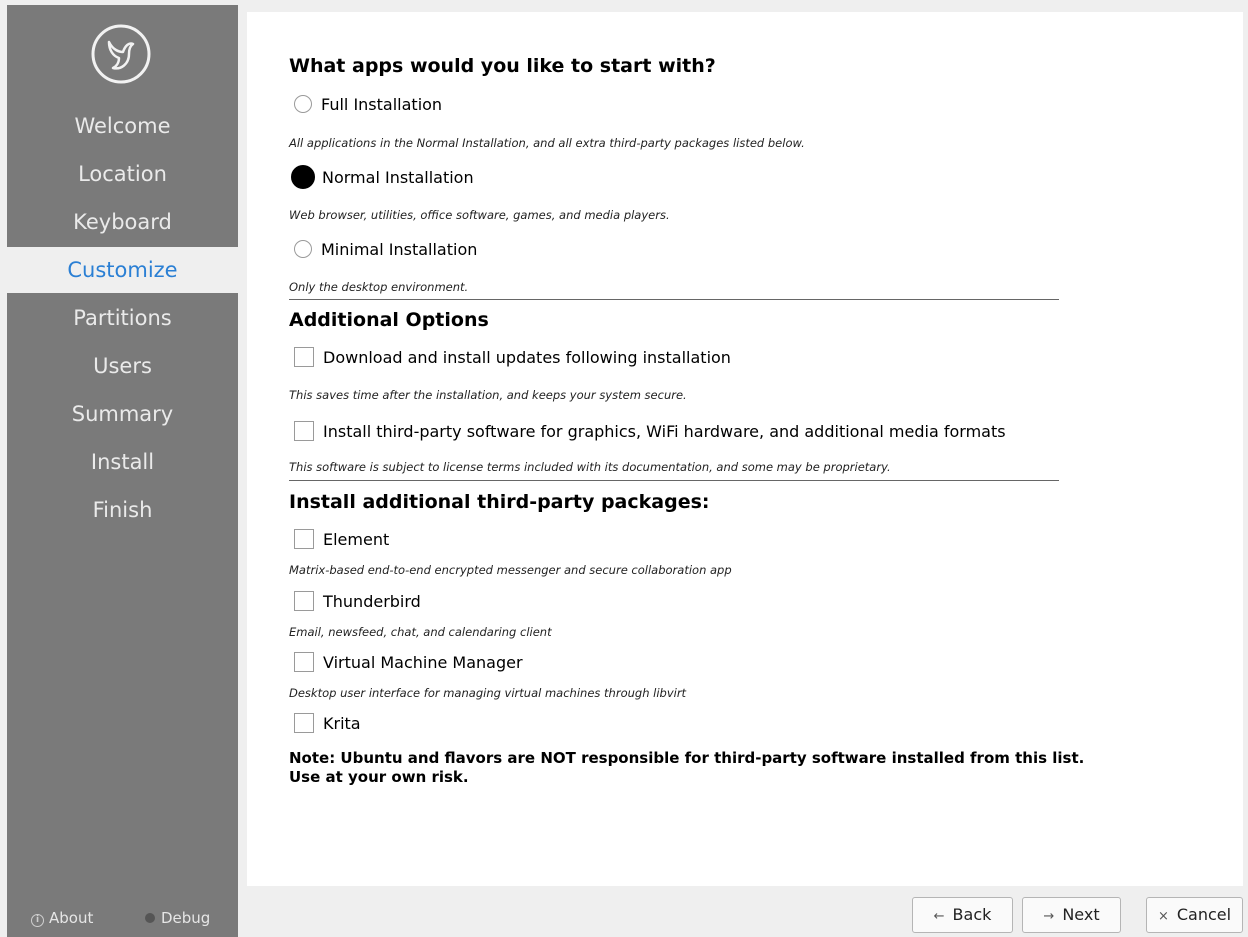 The height and width of the screenshot is (937, 1248). Describe the element at coordinates (37, 920) in the screenshot. I see `info-icon: i` at that location.